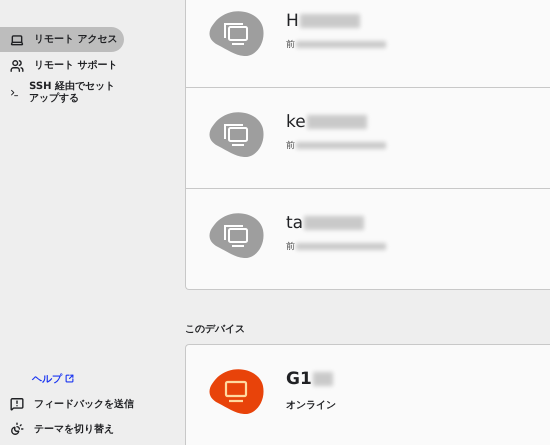  I want to click on section-heading: このデバイス, so click(215, 329).